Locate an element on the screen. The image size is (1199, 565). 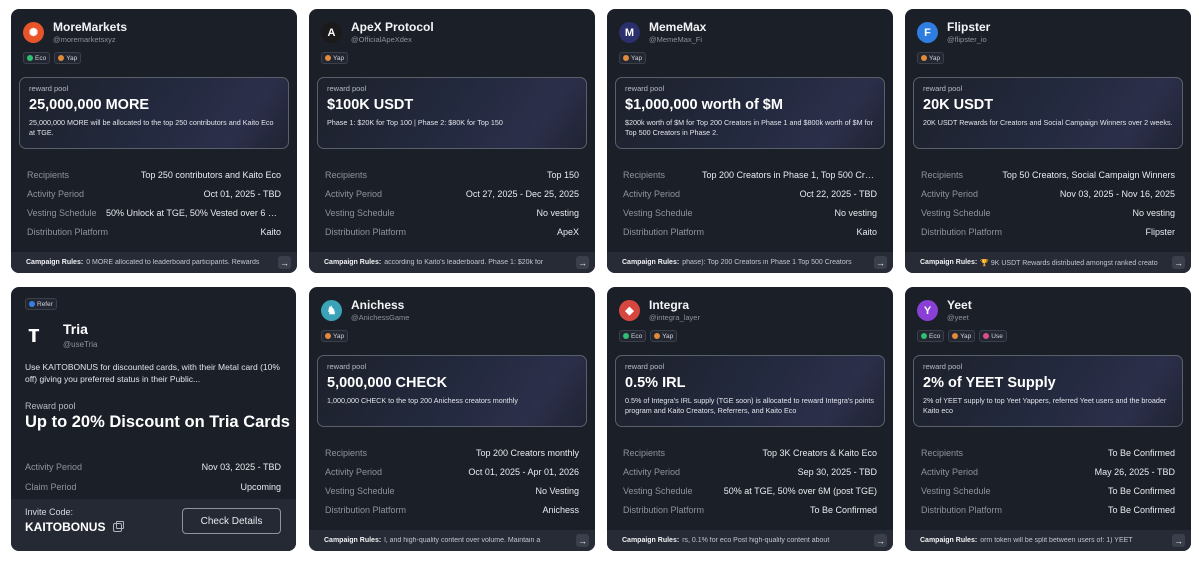
project-name: Yeet is located at coordinates (959, 305).